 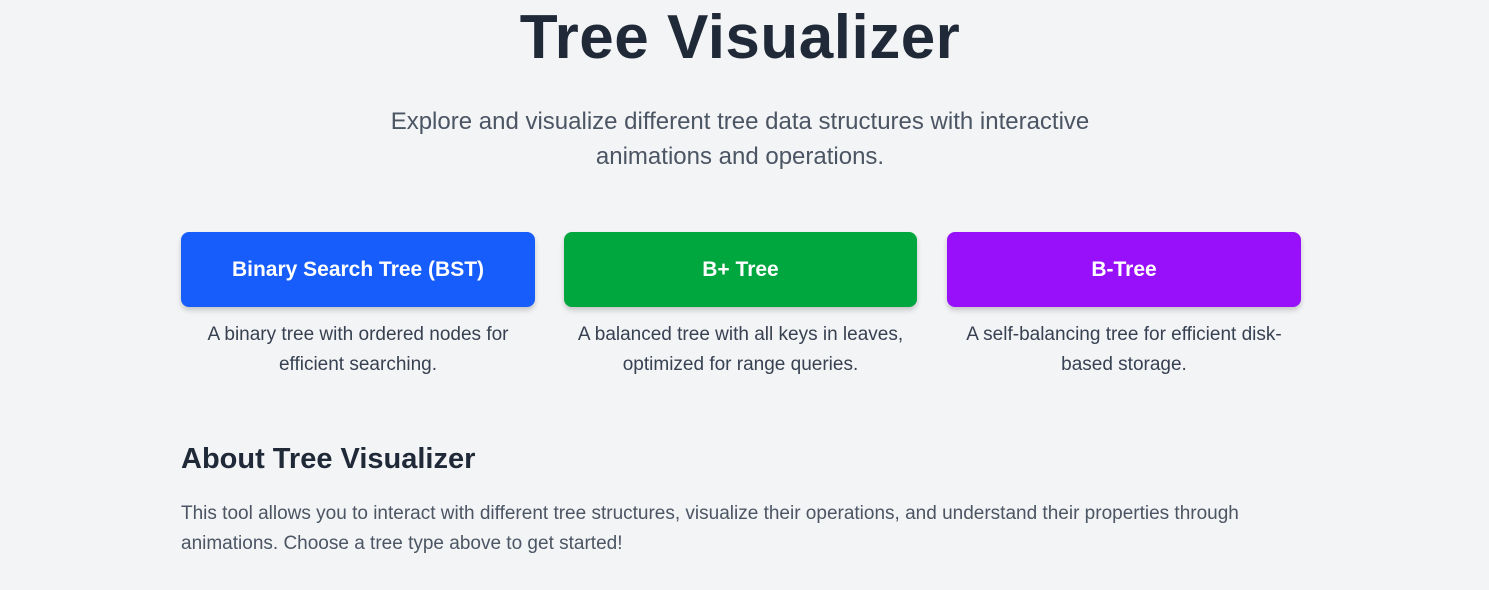 What do you see at coordinates (328, 459) in the screenshot?
I see `about-heading: About Tree Visualizer` at bounding box center [328, 459].